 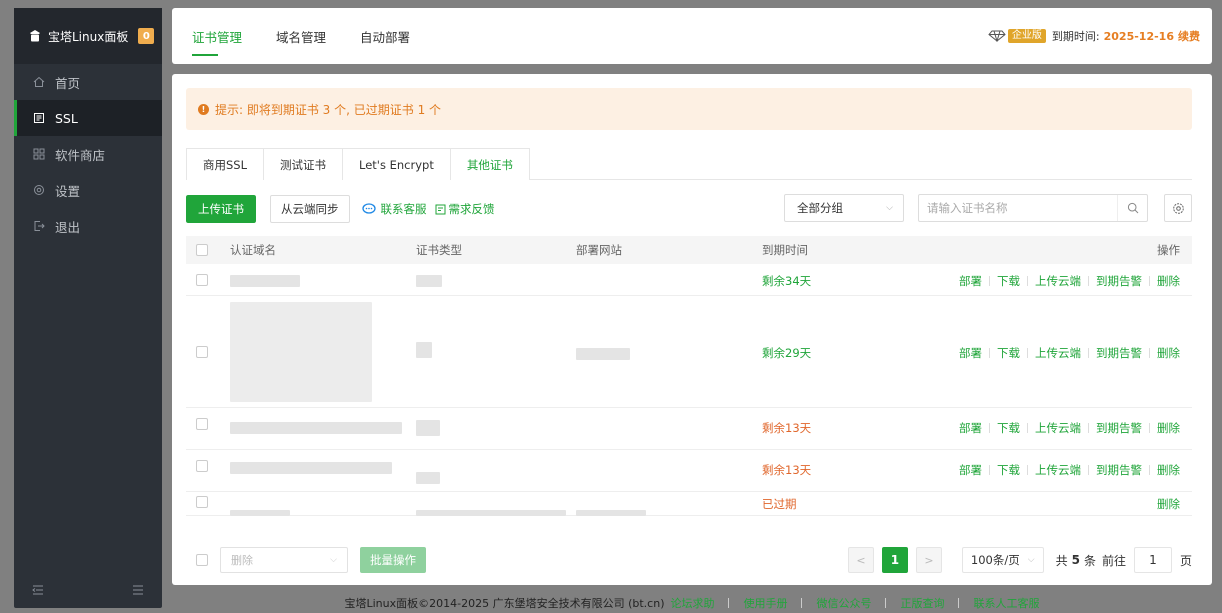 What do you see at coordinates (202, 560) in the screenshot?
I see `select-all-checkbox-bottom` at bounding box center [202, 560].